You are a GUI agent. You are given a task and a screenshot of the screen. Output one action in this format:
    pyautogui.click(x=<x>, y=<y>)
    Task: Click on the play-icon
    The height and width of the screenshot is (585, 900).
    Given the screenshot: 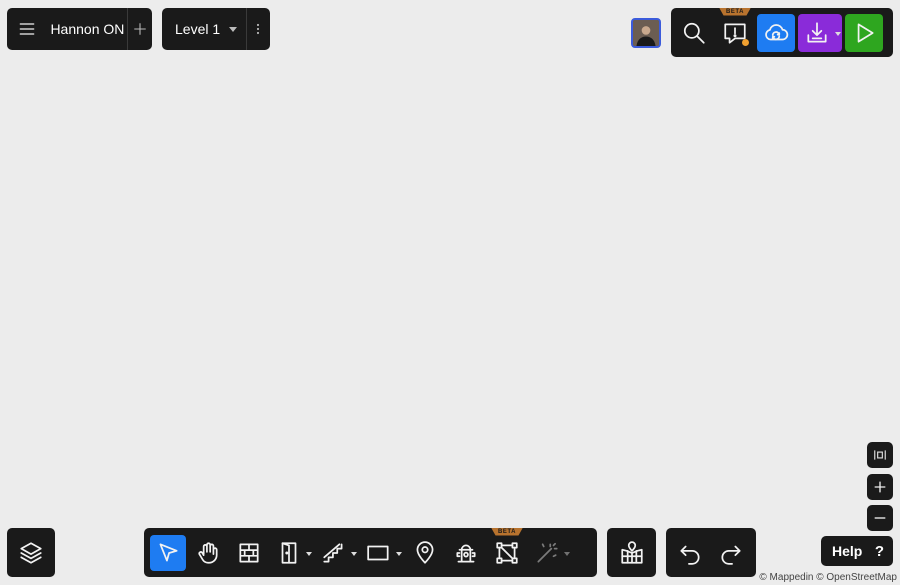 What is the action you would take?
    pyautogui.click(x=865, y=32)
    